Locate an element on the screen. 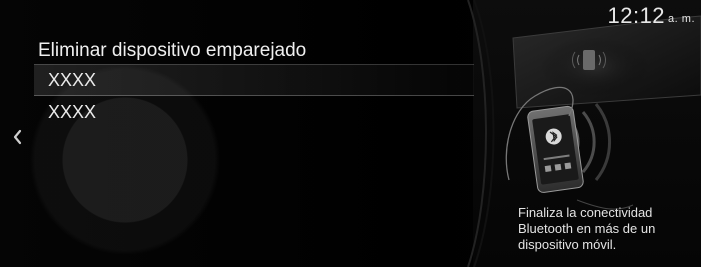  panel-divider is located at coordinates (481, 133).